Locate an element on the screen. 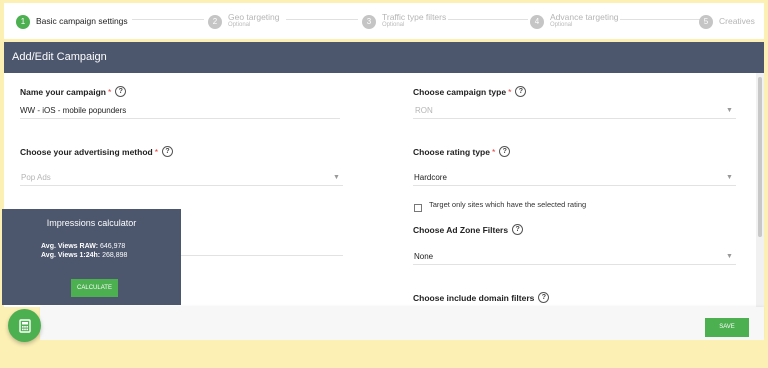  step-advance-targeting: 4 Advance targeting Optional is located at coordinates (574, 20).